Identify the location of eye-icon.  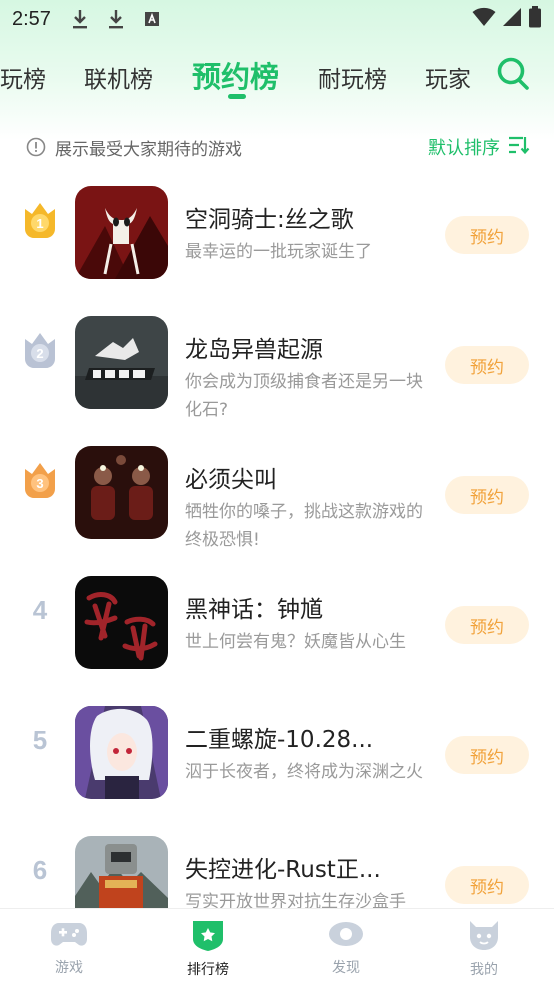
(346, 936).